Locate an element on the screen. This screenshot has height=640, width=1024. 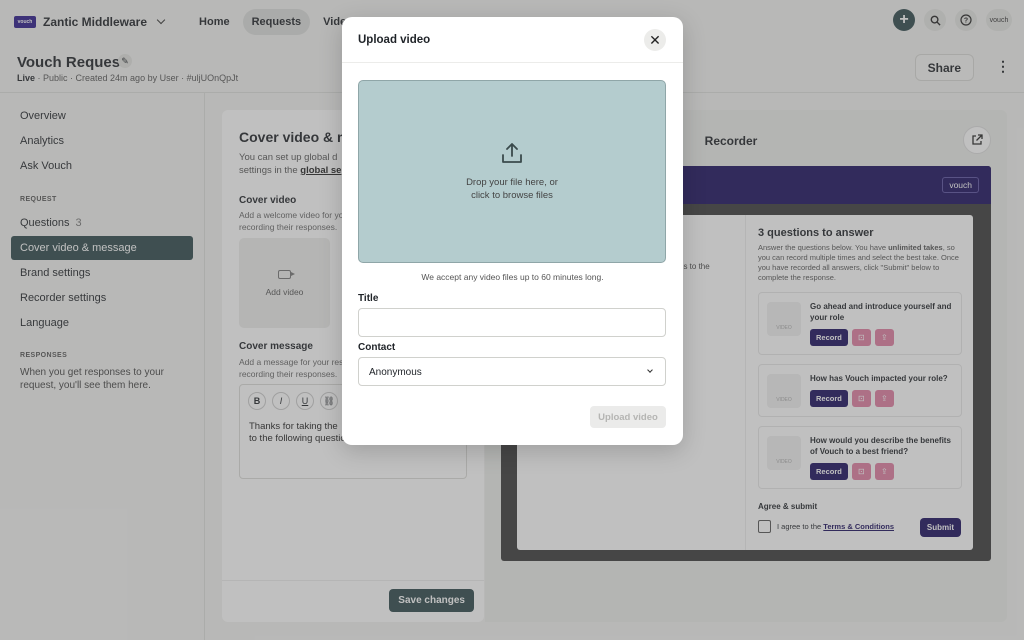
contact-select: Anonymous is located at coordinates (512, 371).